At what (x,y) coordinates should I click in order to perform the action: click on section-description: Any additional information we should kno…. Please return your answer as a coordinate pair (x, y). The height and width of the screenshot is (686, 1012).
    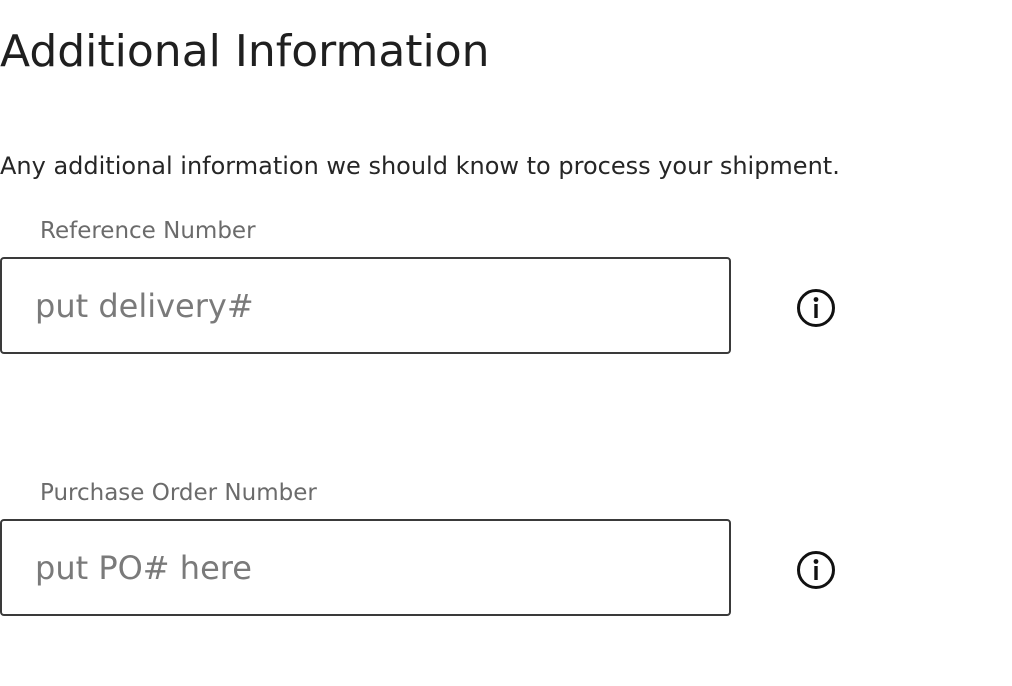
    Looking at the image, I should click on (420, 166).